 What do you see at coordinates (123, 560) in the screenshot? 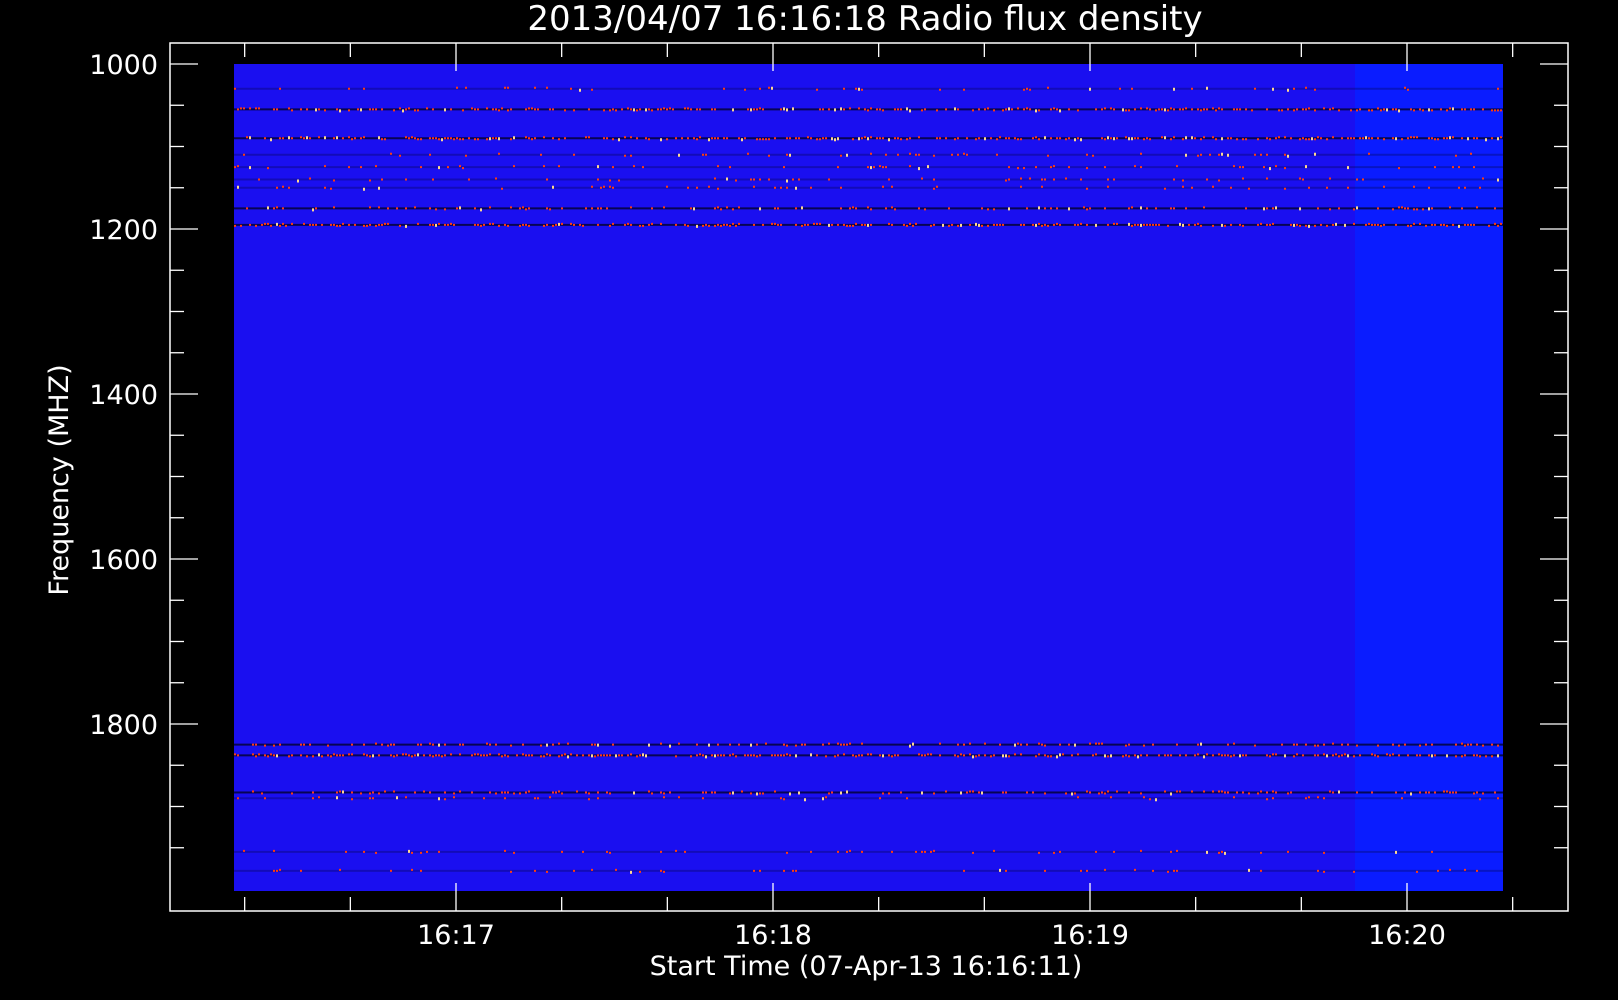
I see `y-tick-label: 1600` at bounding box center [123, 560].